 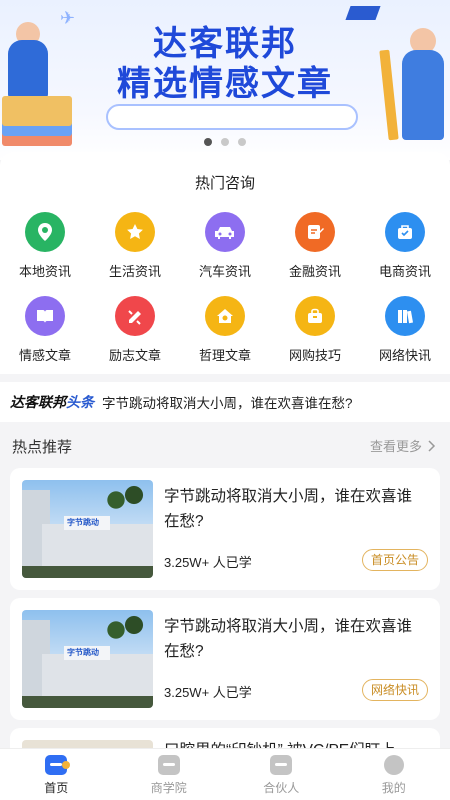 I want to click on category-network-flash: 网络快讯, so click(x=405, y=330).